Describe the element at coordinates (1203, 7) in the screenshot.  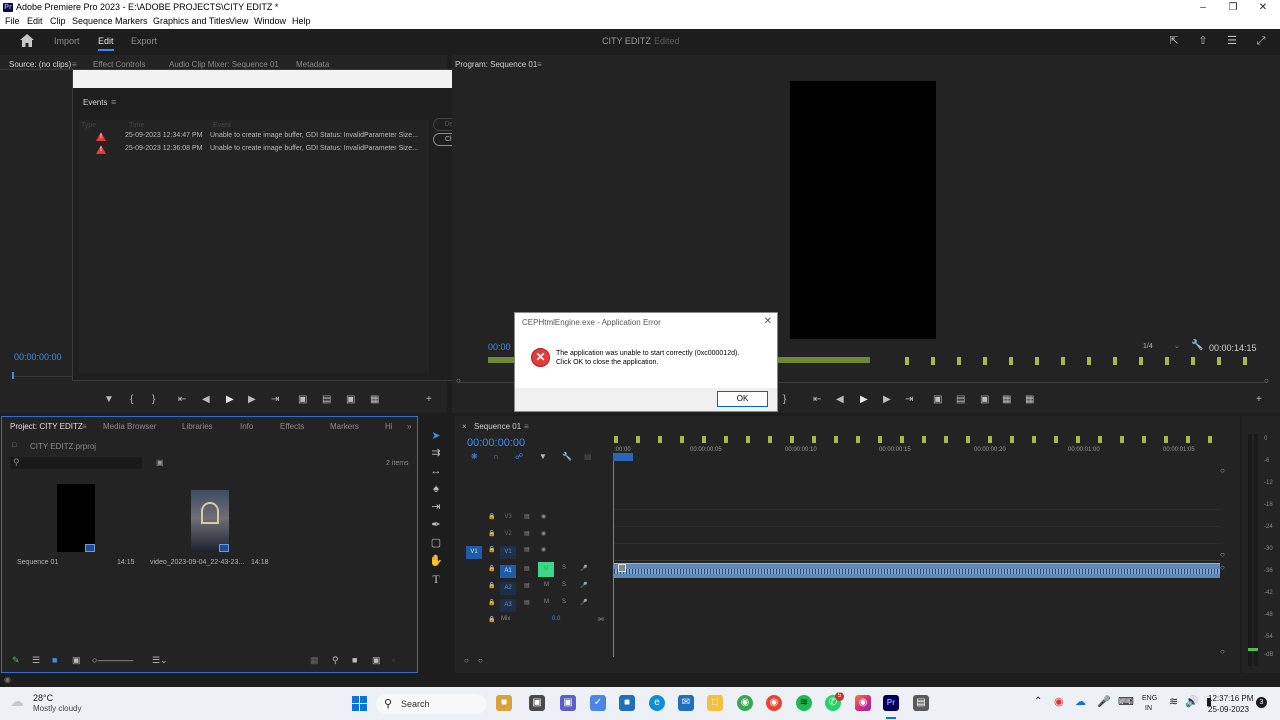
I see `minimize-icon: –` at that location.